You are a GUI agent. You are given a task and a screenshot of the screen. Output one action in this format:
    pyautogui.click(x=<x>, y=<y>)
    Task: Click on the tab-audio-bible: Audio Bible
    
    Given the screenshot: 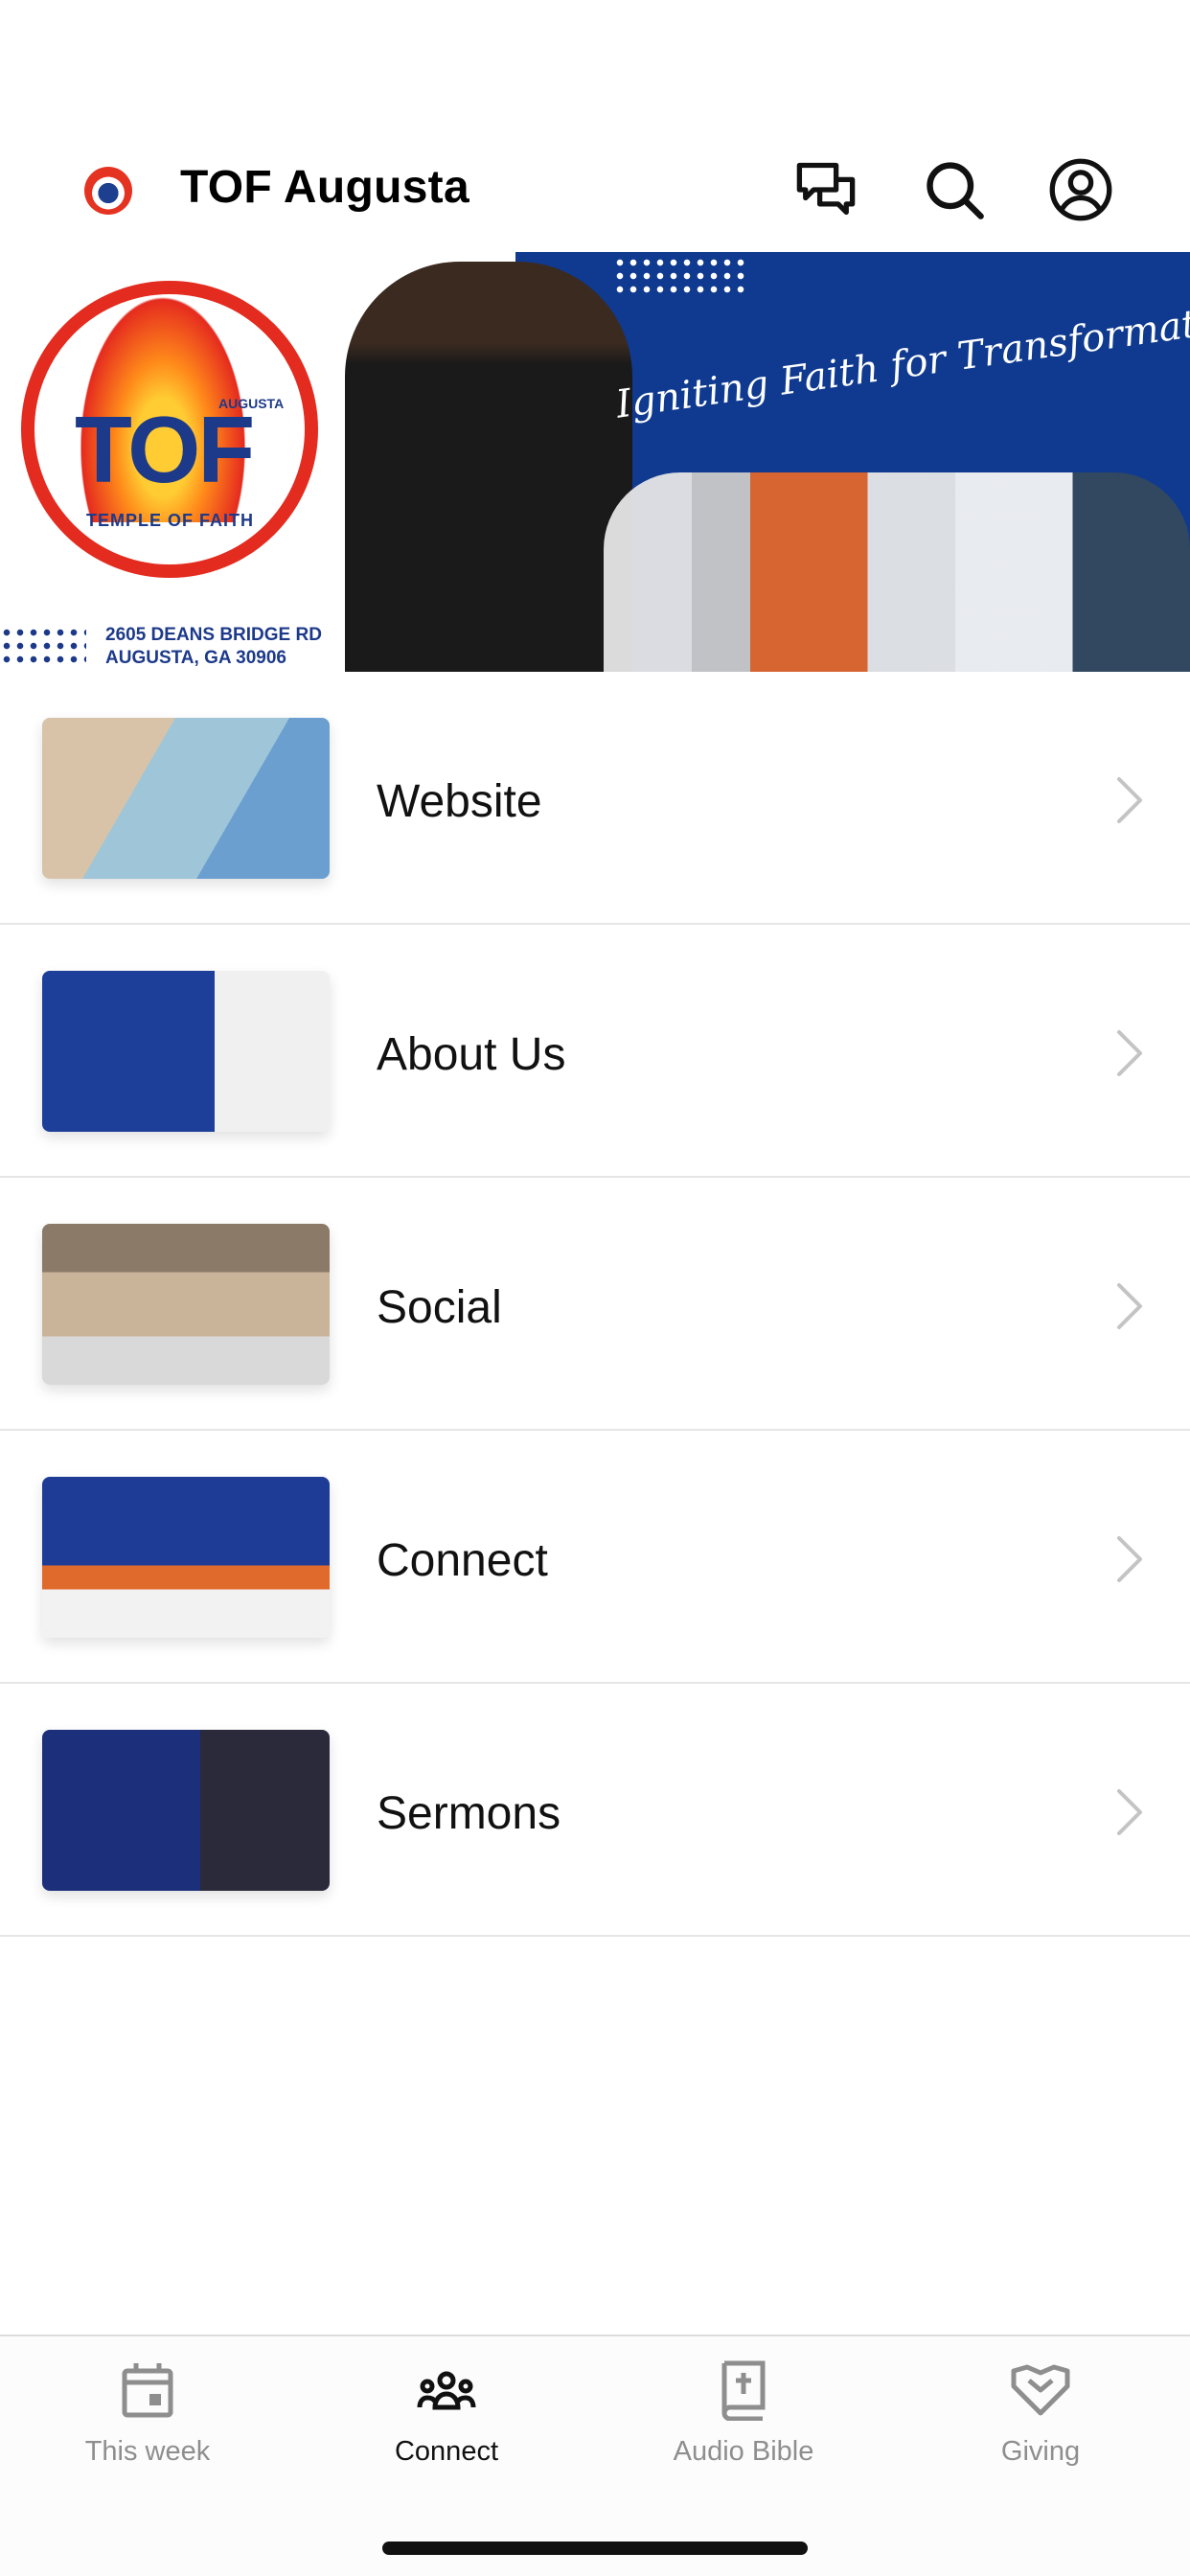 What is the action you would take?
    pyautogui.click(x=744, y=2416)
    